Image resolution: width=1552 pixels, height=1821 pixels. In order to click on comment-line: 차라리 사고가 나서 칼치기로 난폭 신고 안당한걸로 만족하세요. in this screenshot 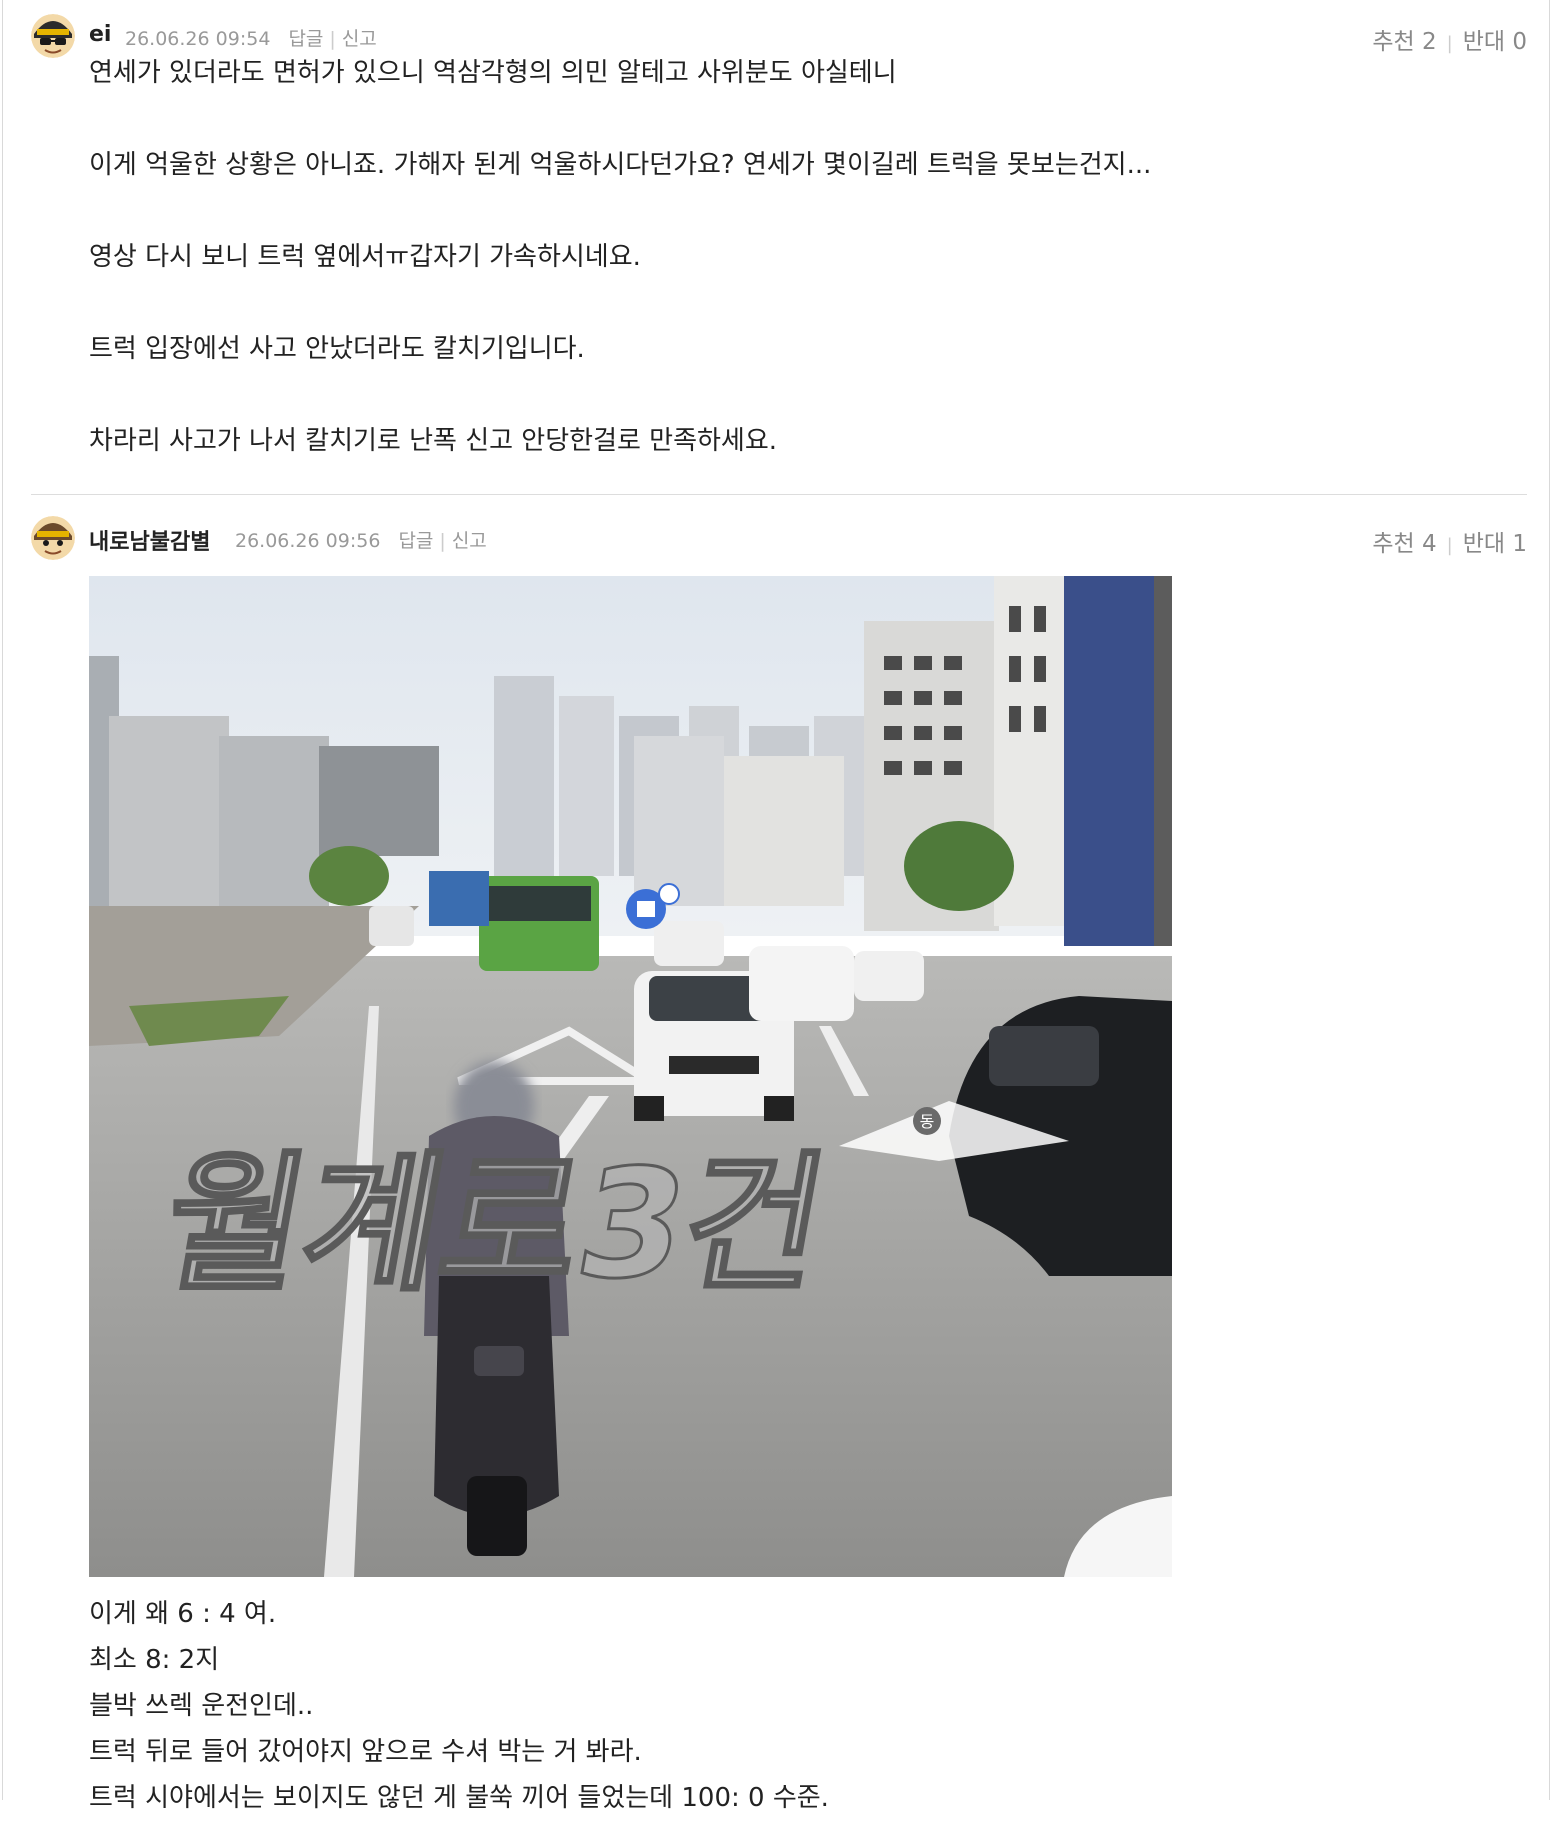, I will do `click(433, 441)`.